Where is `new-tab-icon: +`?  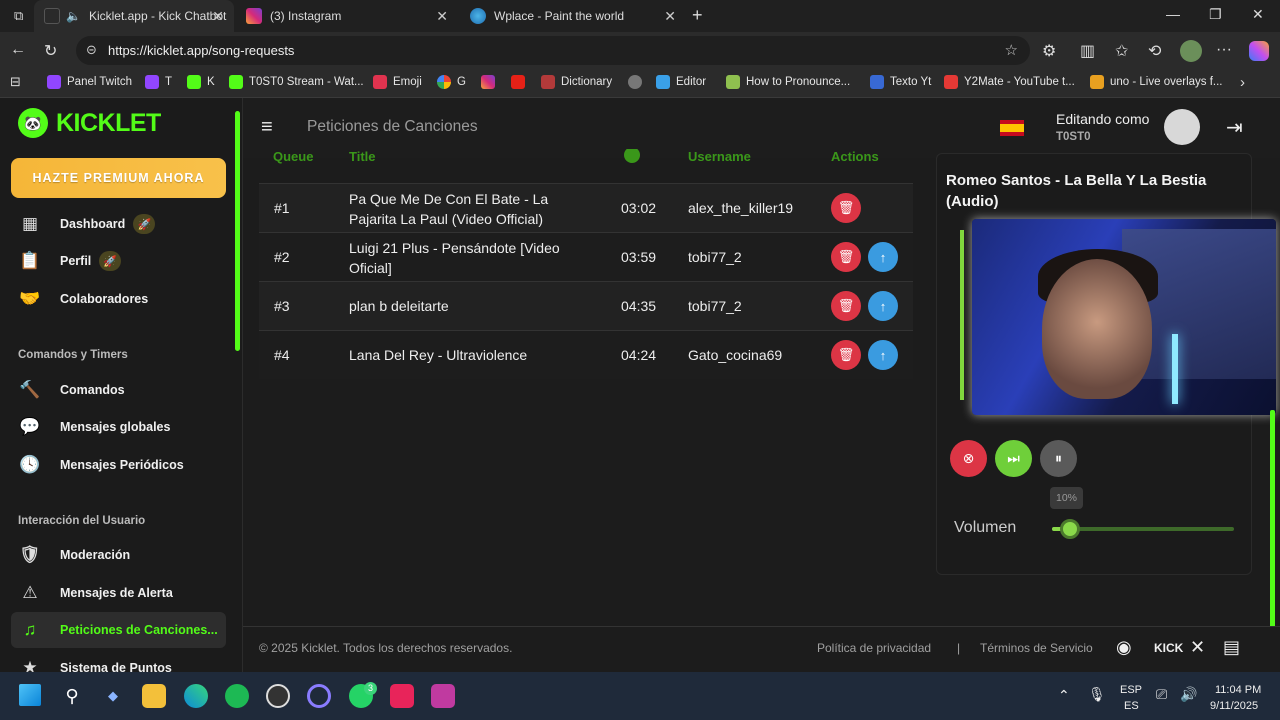 new-tab-icon: + is located at coordinates (697, 15).